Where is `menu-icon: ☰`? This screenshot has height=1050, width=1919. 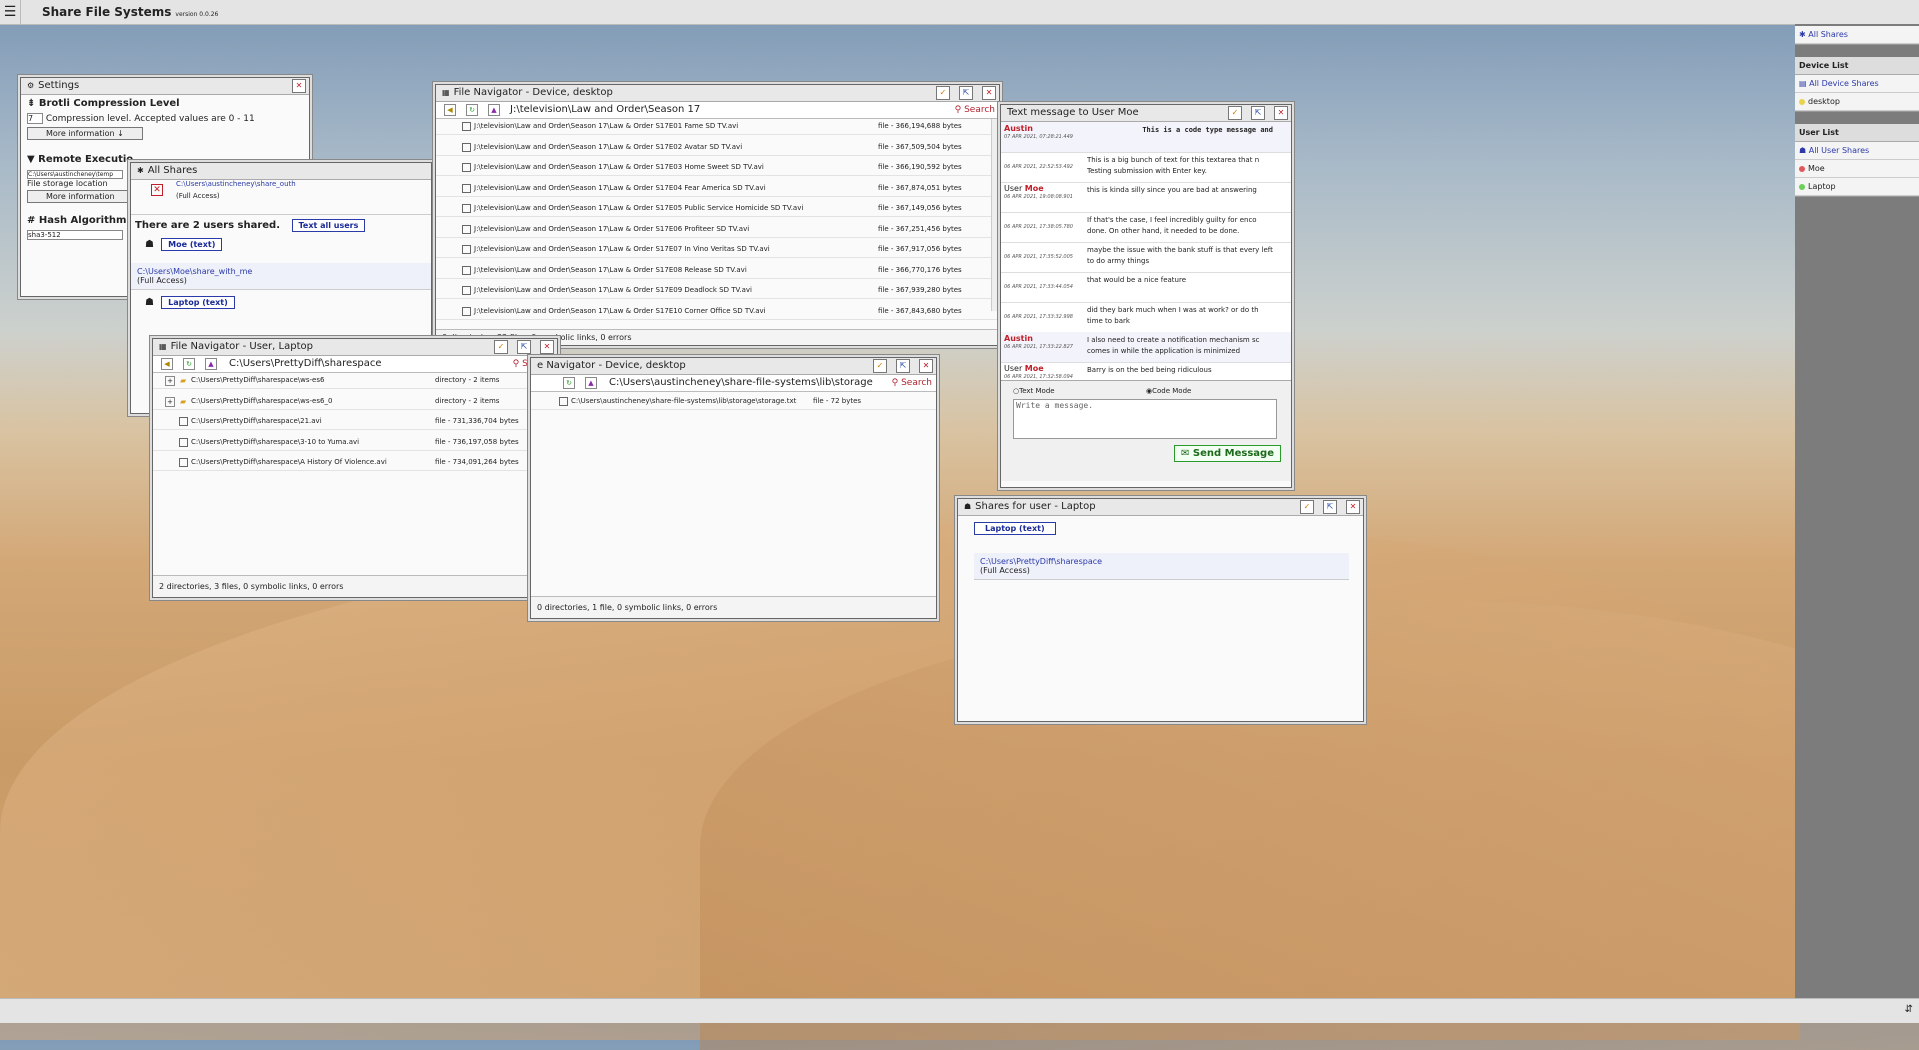 menu-icon: ☰ is located at coordinates (10, 12).